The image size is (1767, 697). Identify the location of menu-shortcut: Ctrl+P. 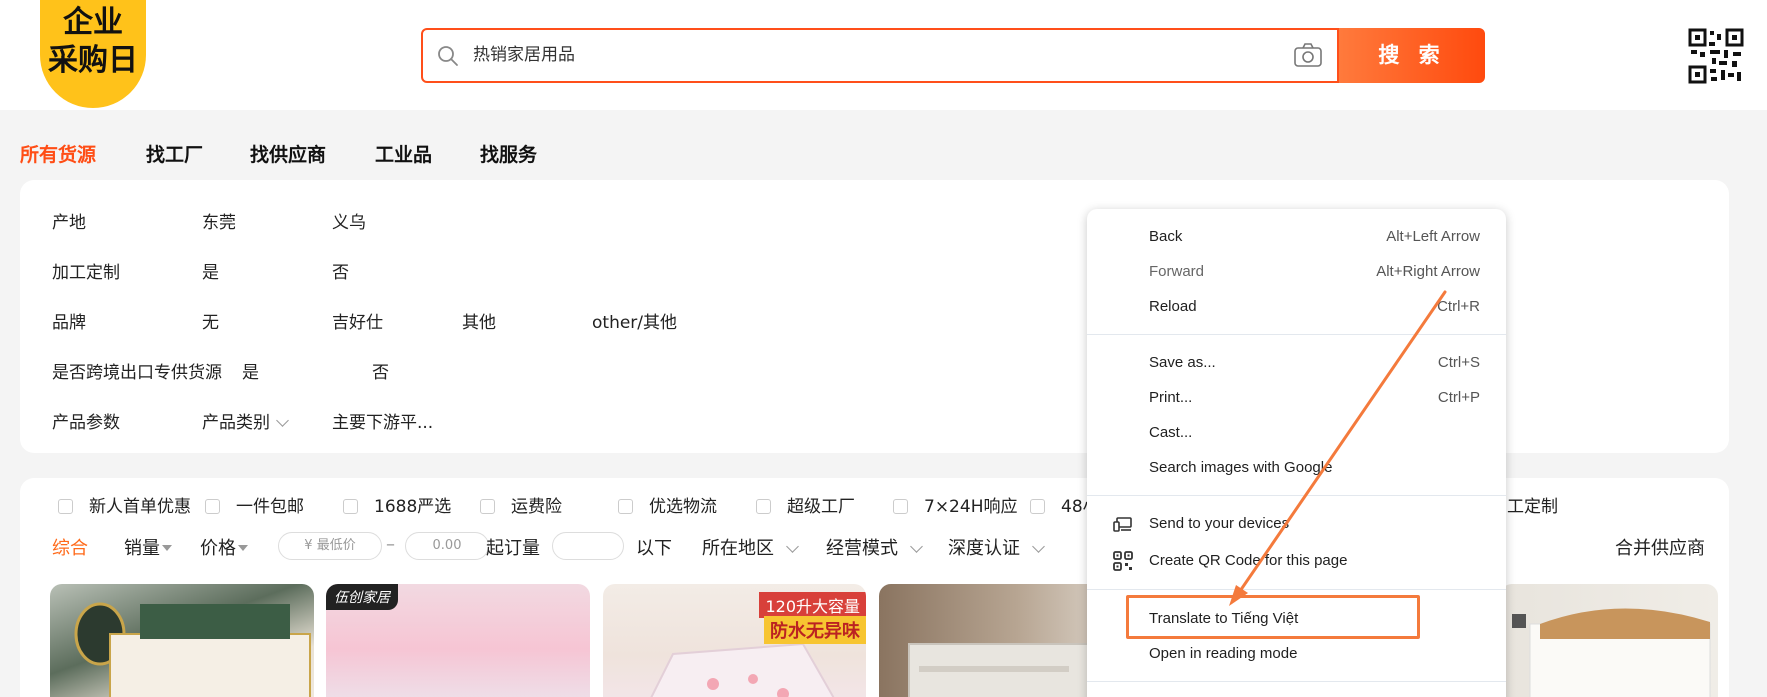
(1458, 397).